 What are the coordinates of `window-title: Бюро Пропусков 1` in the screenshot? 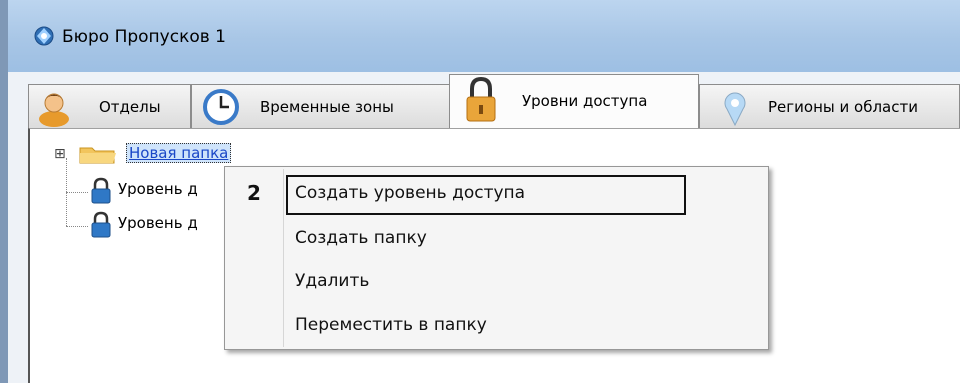 It's located at (144, 37).